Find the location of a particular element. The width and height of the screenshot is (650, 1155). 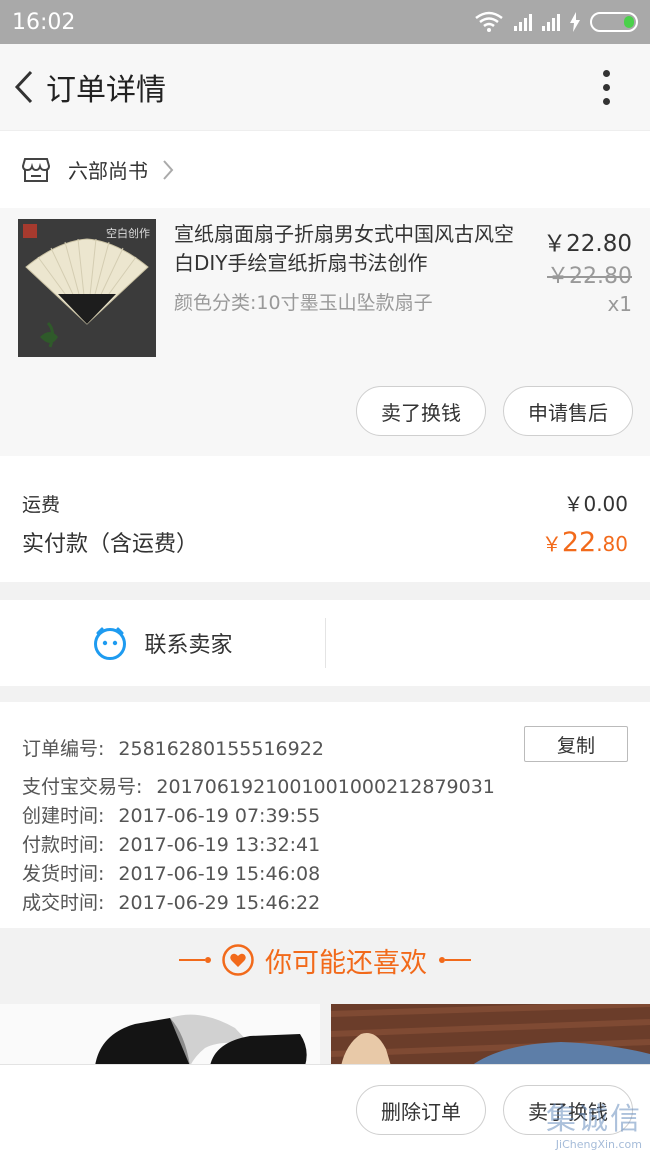

fee-summary: 运费 ￥0.00 实付款（含运费） ￥22.80 is located at coordinates (325, 519).